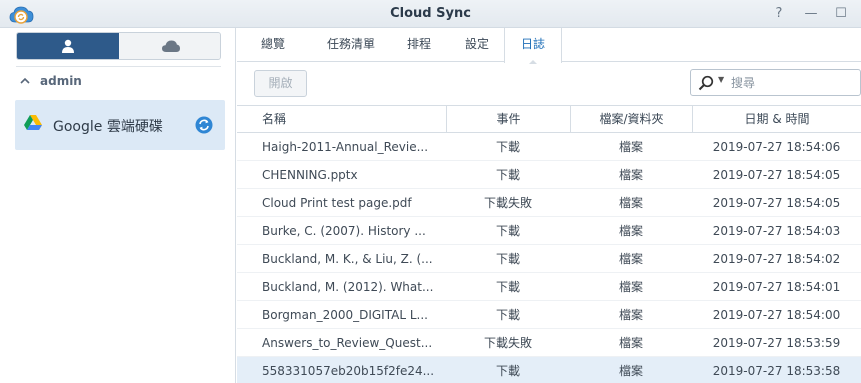 The width and height of the screenshot is (861, 383). What do you see at coordinates (118, 66) in the screenshot?
I see `divider` at bounding box center [118, 66].